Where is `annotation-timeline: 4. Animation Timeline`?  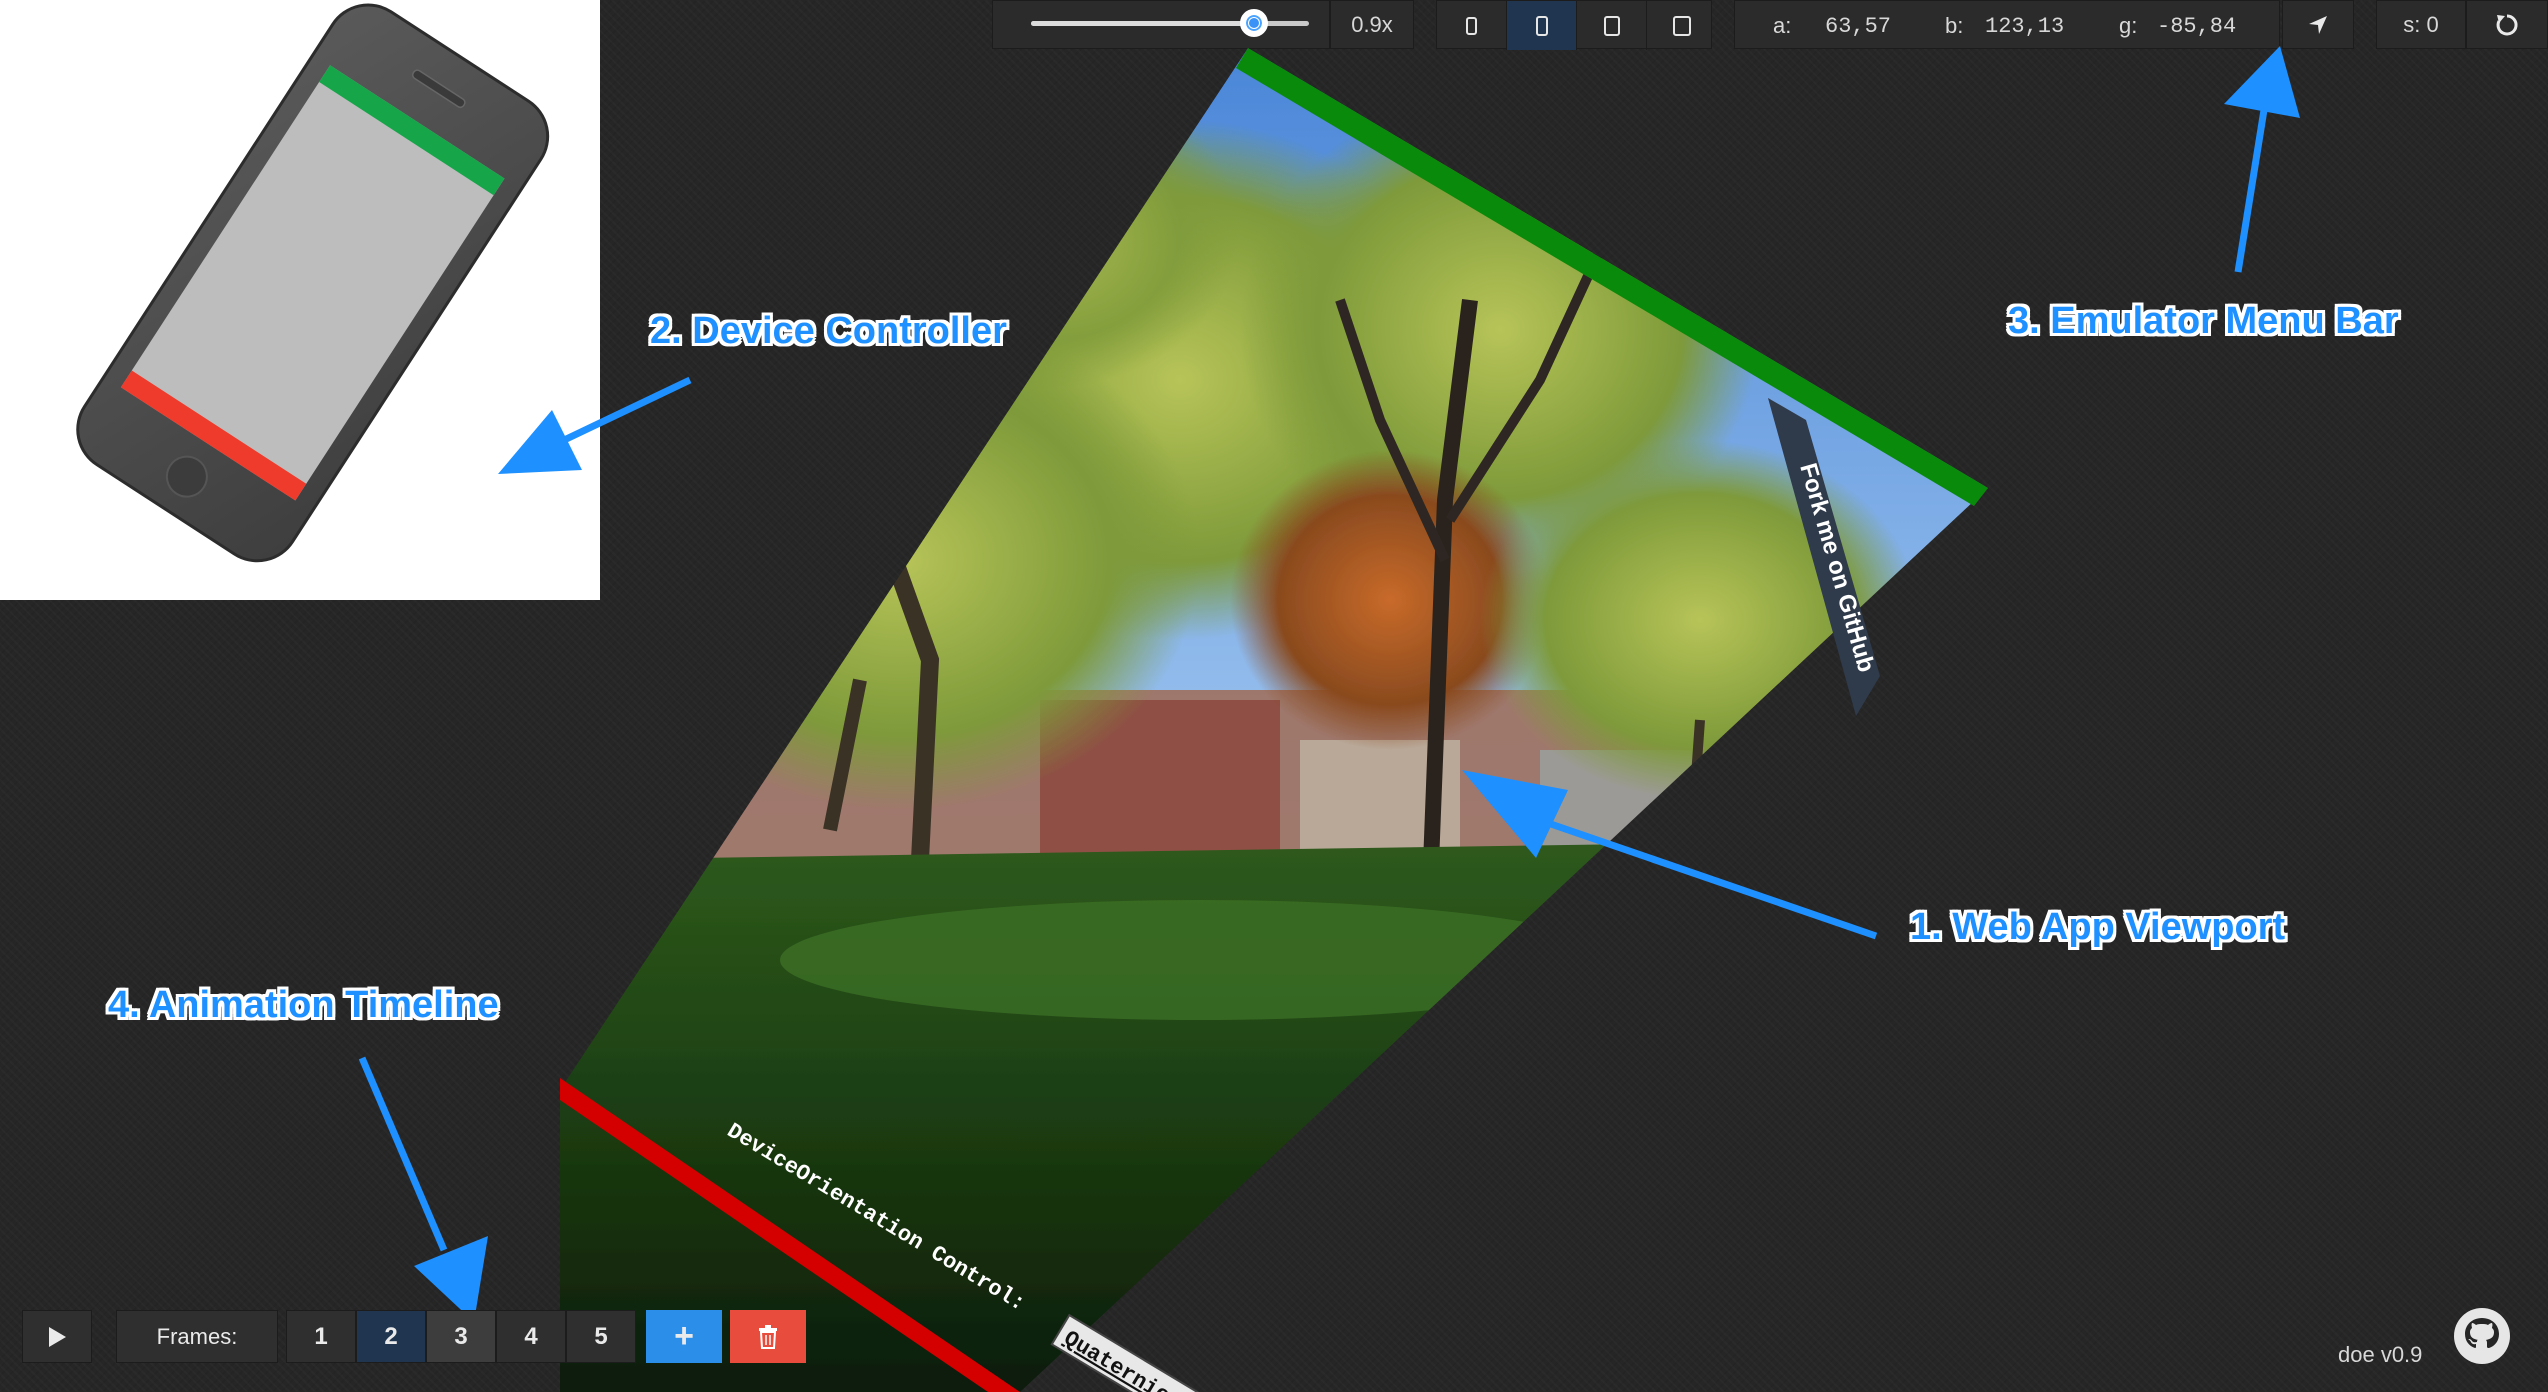 annotation-timeline: 4. Animation Timeline is located at coordinates (303, 1005).